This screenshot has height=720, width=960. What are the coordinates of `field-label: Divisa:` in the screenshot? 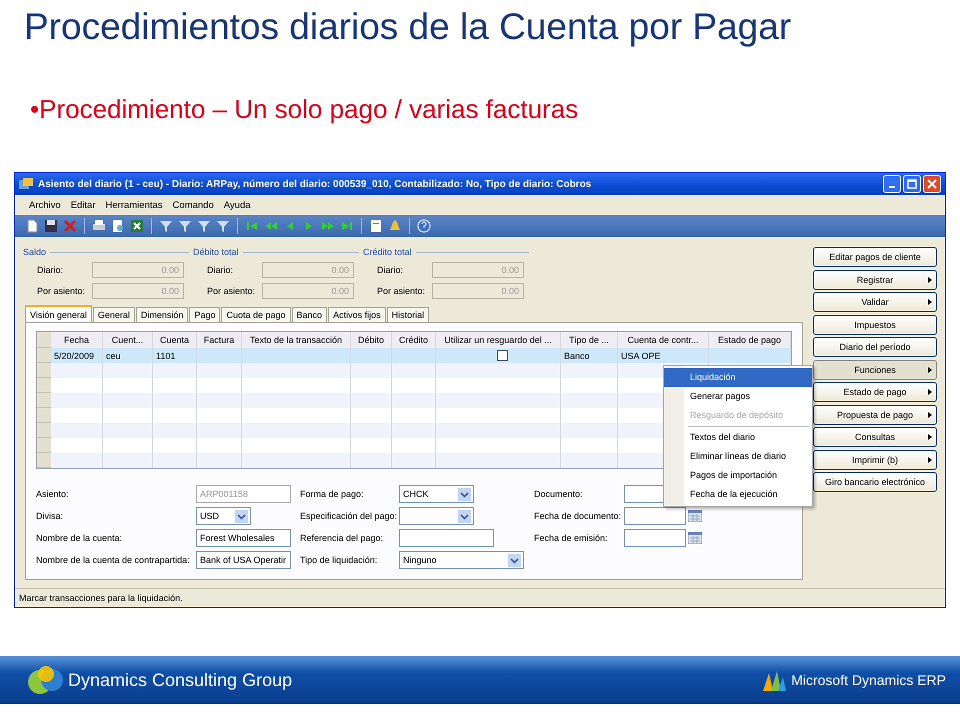 It's located at (50, 516).